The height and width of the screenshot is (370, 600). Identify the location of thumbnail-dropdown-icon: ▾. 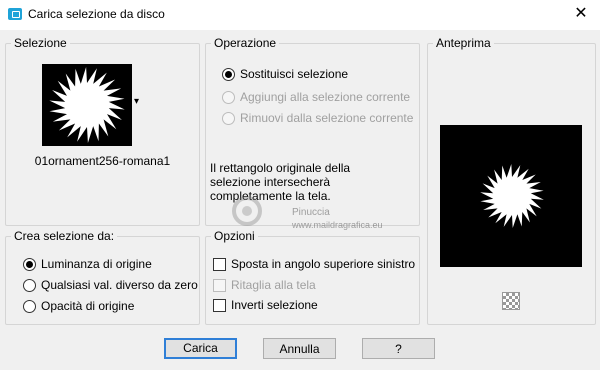
(136, 101).